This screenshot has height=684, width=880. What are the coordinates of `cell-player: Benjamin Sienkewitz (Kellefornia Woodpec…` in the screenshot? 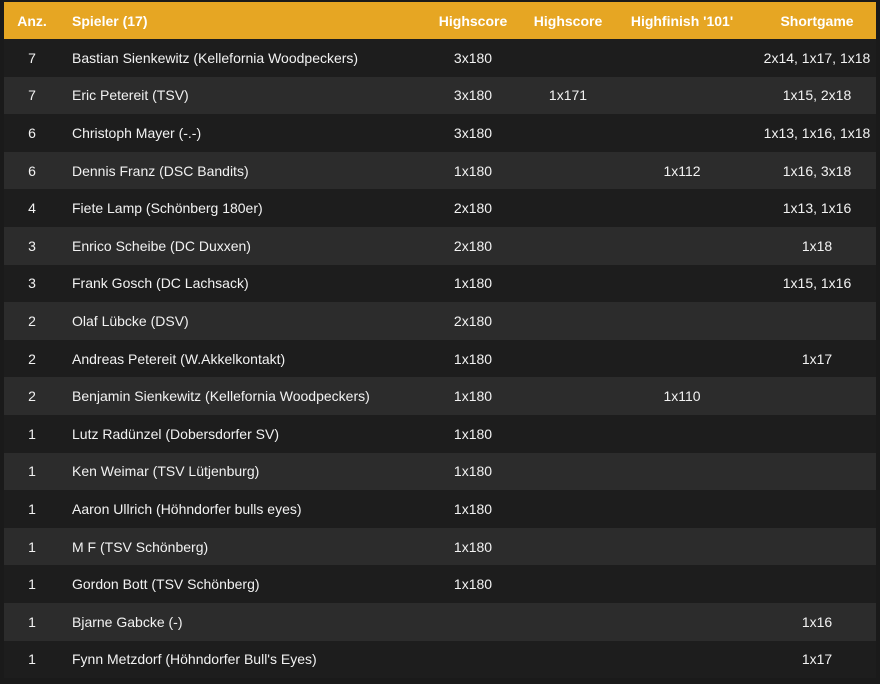 It's located at (238, 396).